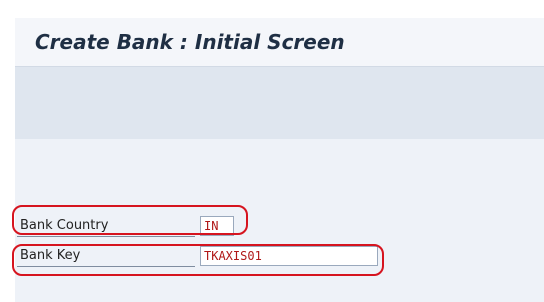 This screenshot has height=302, width=544. Describe the element at coordinates (190, 42) in the screenshot. I see `page-title: Create Bank : Initial Screen` at that location.